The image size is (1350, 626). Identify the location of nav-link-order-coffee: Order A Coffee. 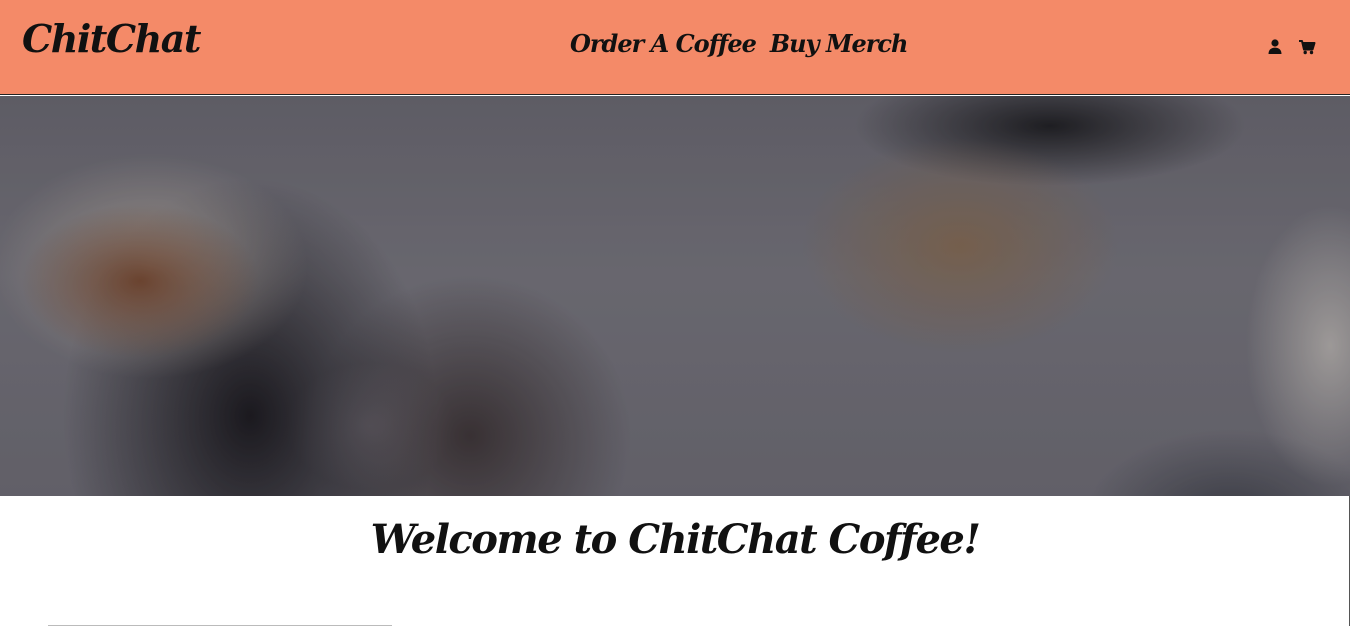
(663, 44).